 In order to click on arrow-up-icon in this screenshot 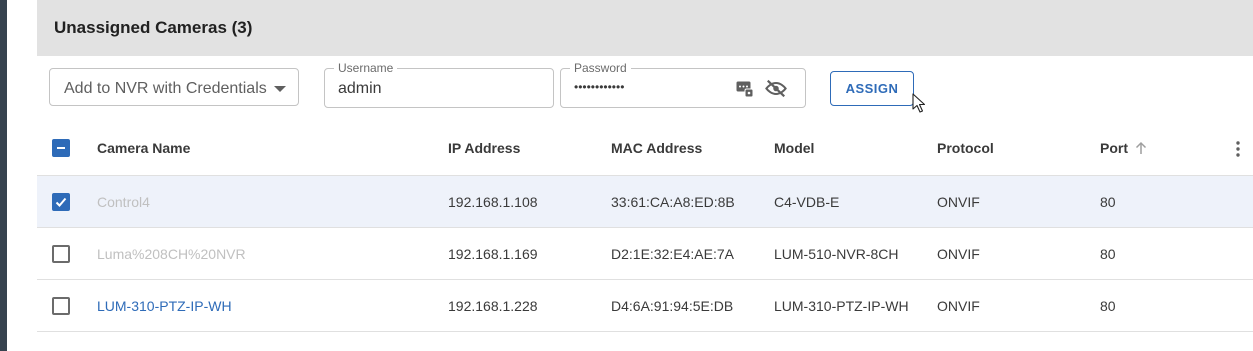, I will do `click(1141, 148)`.